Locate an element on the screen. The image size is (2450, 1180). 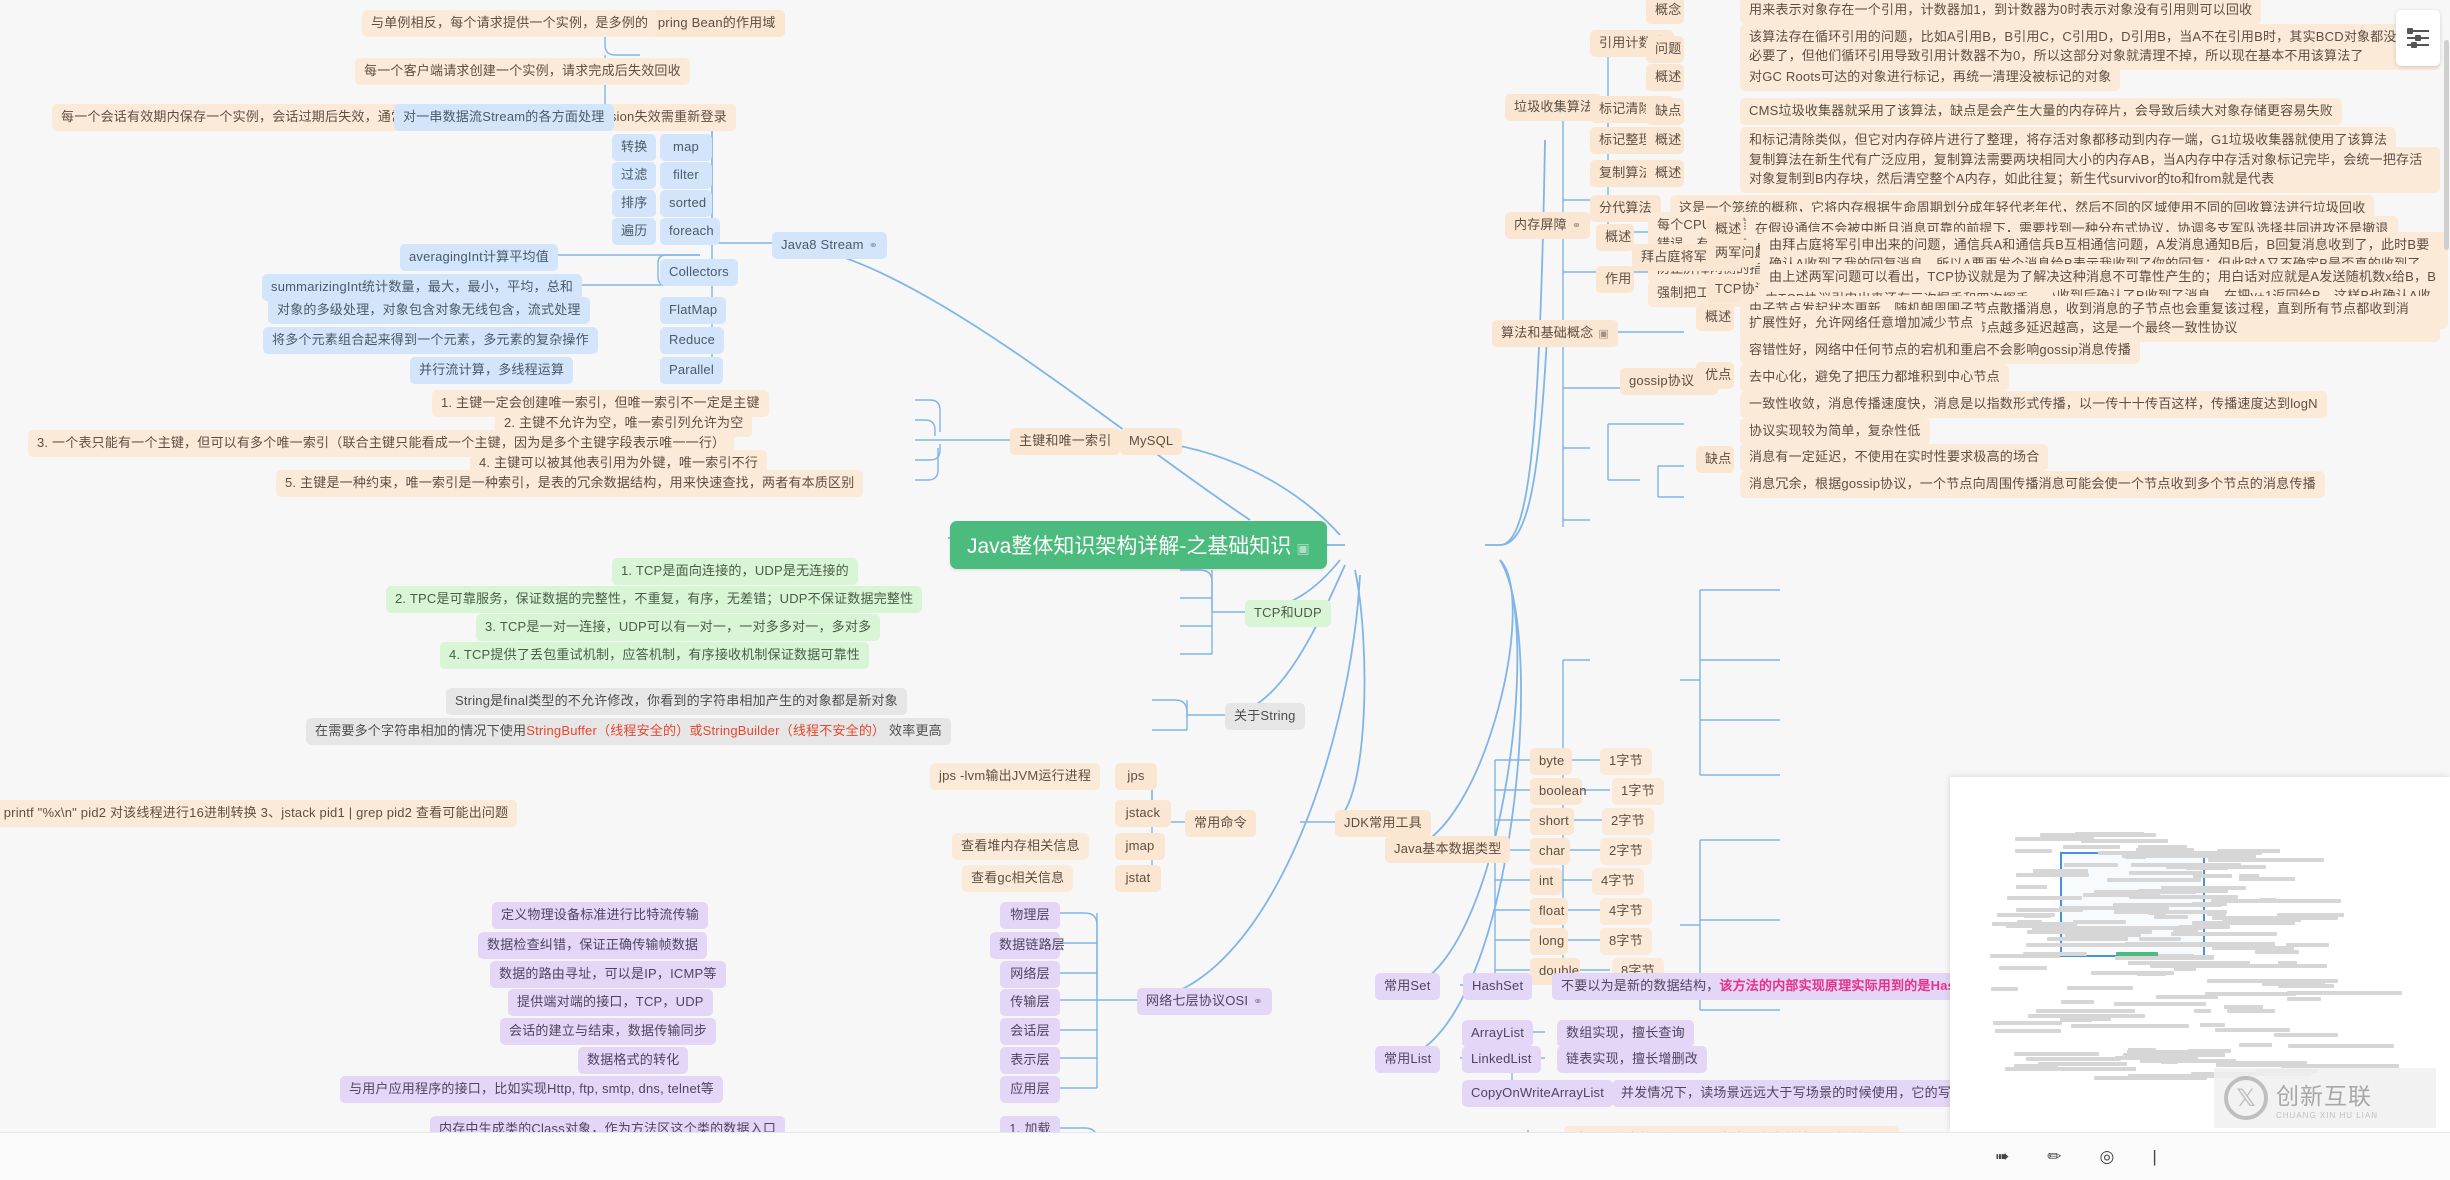
node-type-int: int is located at coordinates (1546, 881).